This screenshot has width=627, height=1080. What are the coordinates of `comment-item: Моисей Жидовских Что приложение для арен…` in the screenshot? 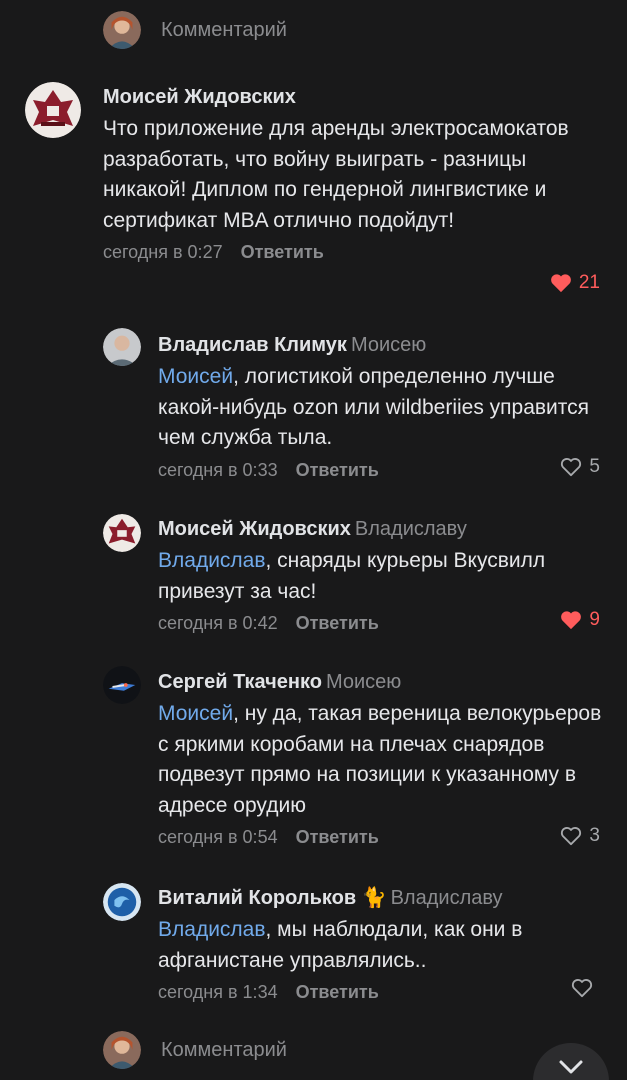 It's located at (353, 173).